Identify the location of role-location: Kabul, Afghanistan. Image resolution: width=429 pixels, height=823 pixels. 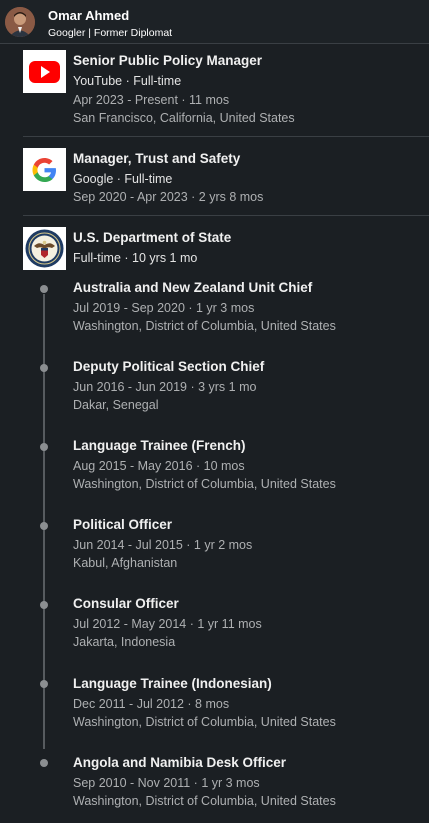
(125, 563).